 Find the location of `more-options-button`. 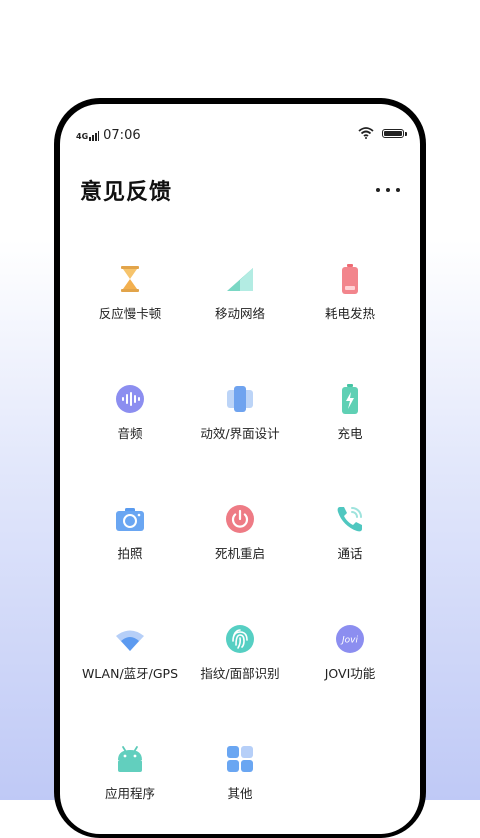

more-options-button is located at coordinates (388, 190).